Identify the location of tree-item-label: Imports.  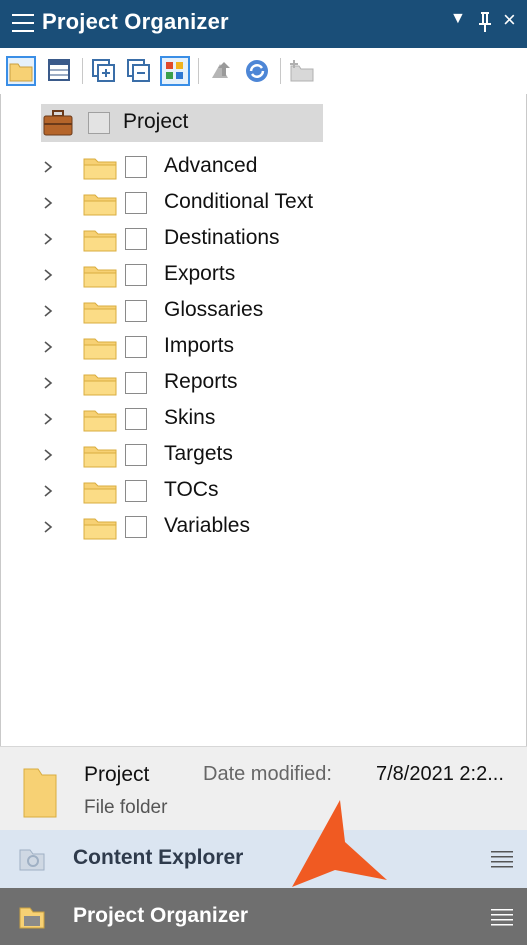
(199, 345).